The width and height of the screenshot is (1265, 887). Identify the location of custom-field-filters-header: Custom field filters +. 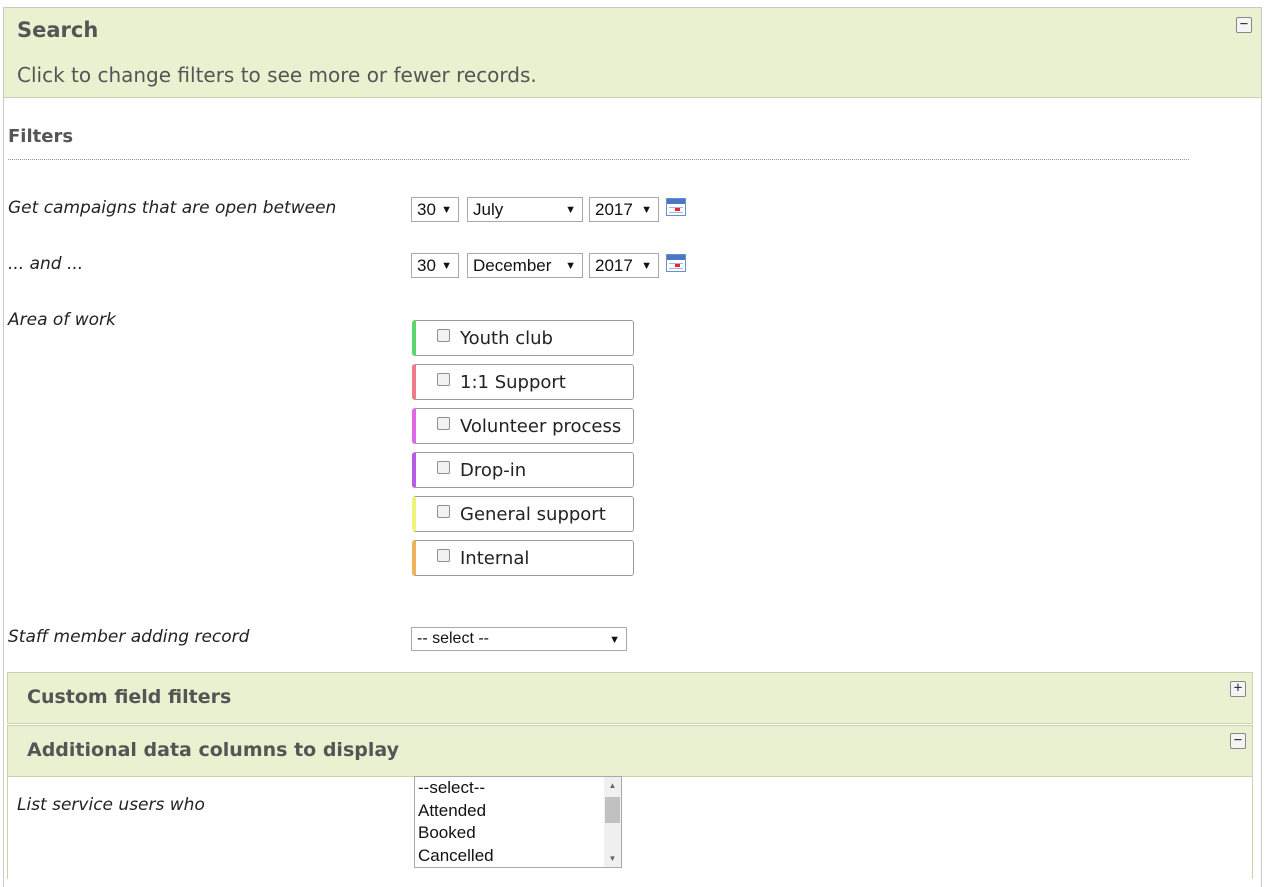
(630, 698).